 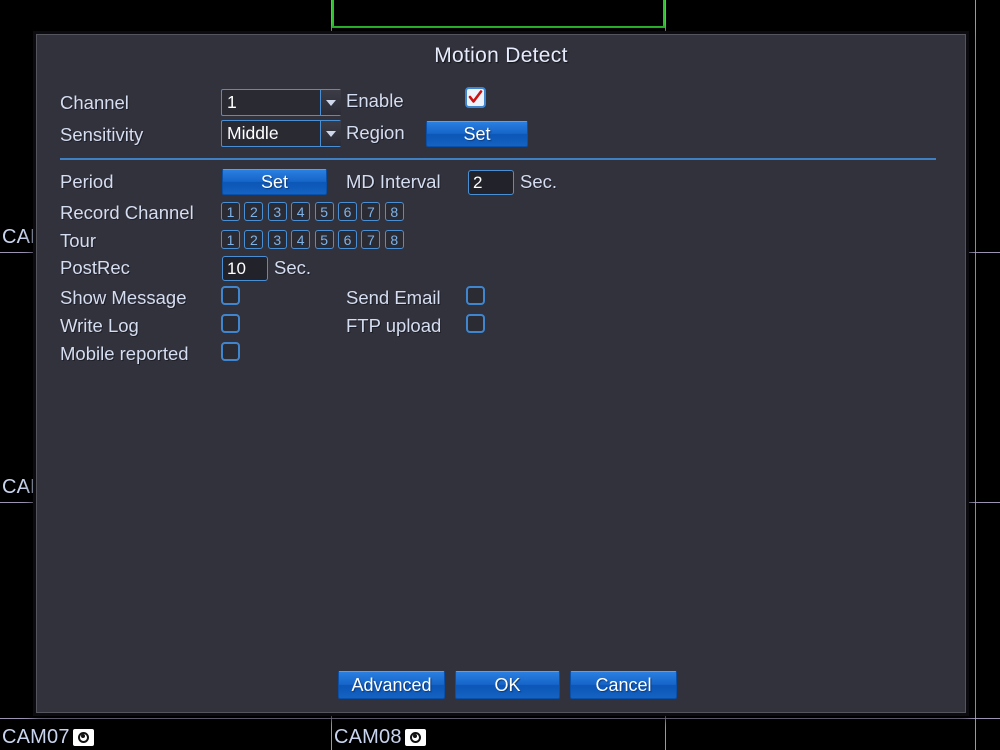 What do you see at coordinates (124, 353) in the screenshot?
I see `mobile-reported-label: Mobile reported` at bounding box center [124, 353].